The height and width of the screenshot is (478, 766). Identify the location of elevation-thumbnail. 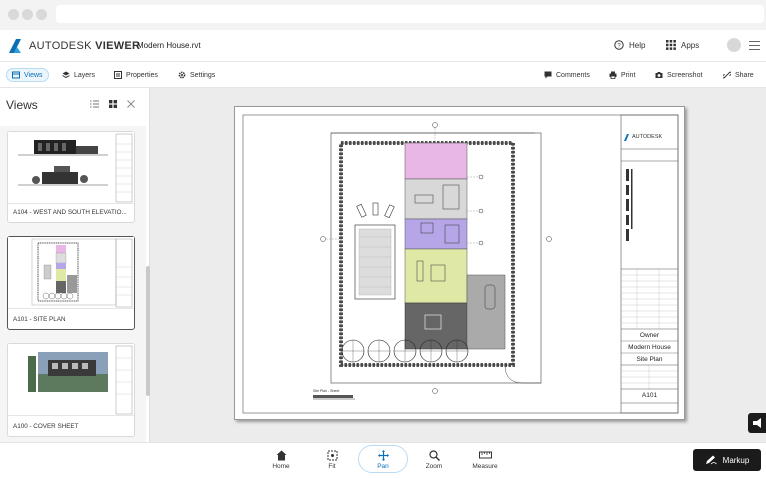
(71, 168).